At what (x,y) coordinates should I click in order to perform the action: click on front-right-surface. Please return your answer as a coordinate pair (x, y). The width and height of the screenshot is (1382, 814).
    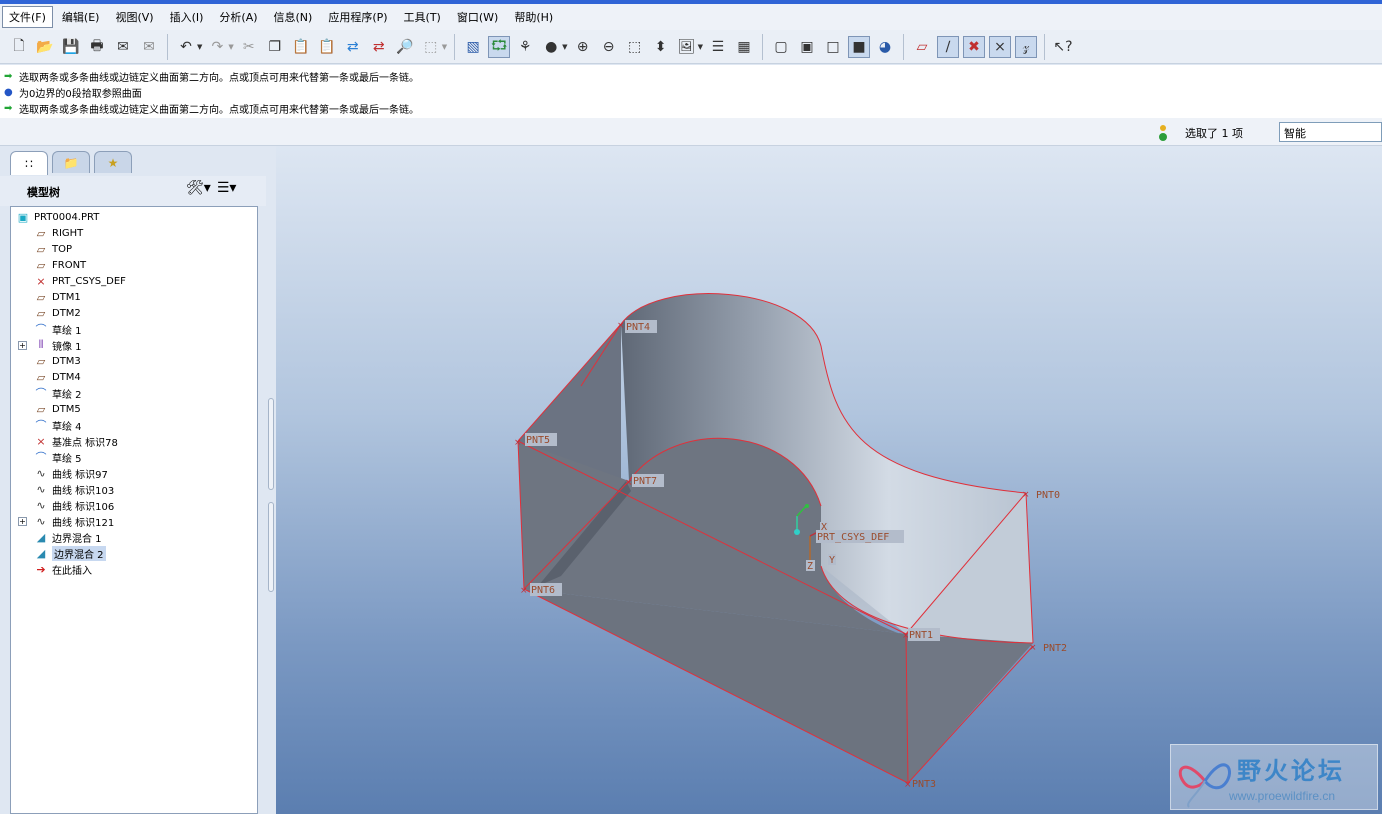
    Looking at the image, I should click on (969, 708).